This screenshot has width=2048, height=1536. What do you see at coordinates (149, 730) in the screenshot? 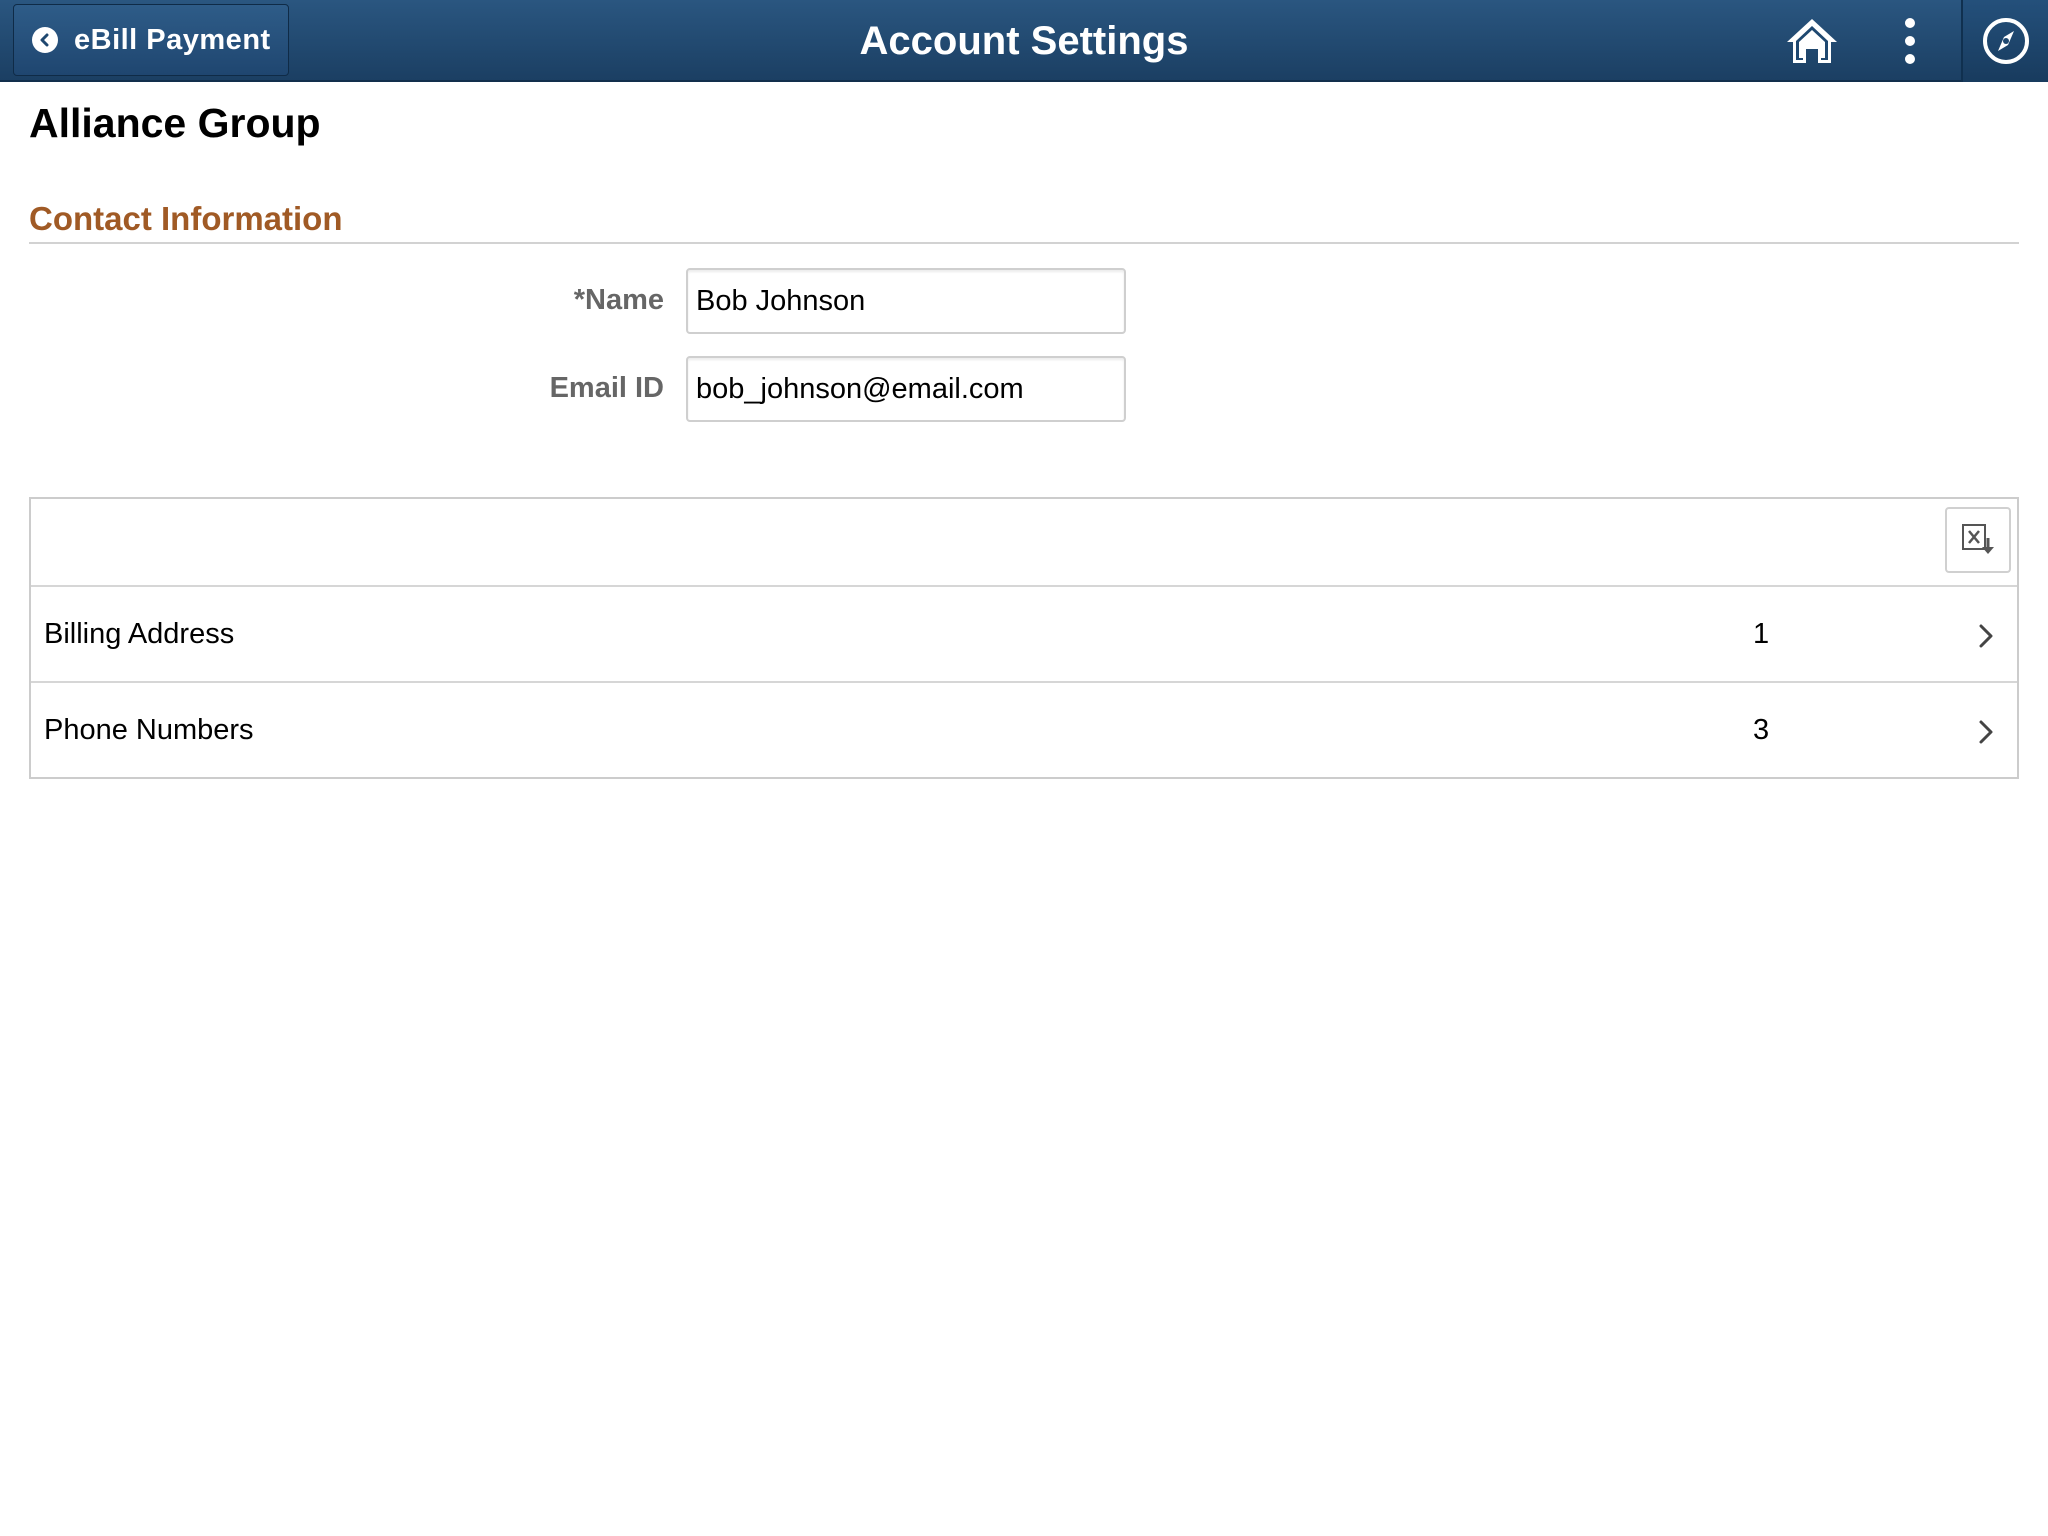
I see `row-label: Phone Numbers` at bounding box center [149, 730].